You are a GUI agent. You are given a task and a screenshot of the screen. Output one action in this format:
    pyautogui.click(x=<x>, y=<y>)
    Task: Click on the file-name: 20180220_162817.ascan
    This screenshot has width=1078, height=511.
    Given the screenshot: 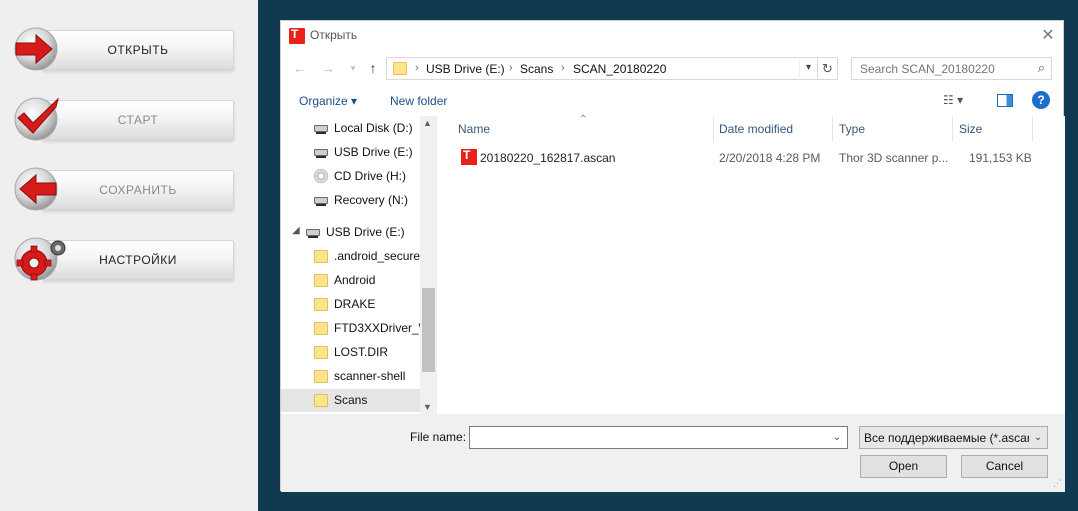 What is the action you would take?
    pyautogui.click(x=548, y=158)
    